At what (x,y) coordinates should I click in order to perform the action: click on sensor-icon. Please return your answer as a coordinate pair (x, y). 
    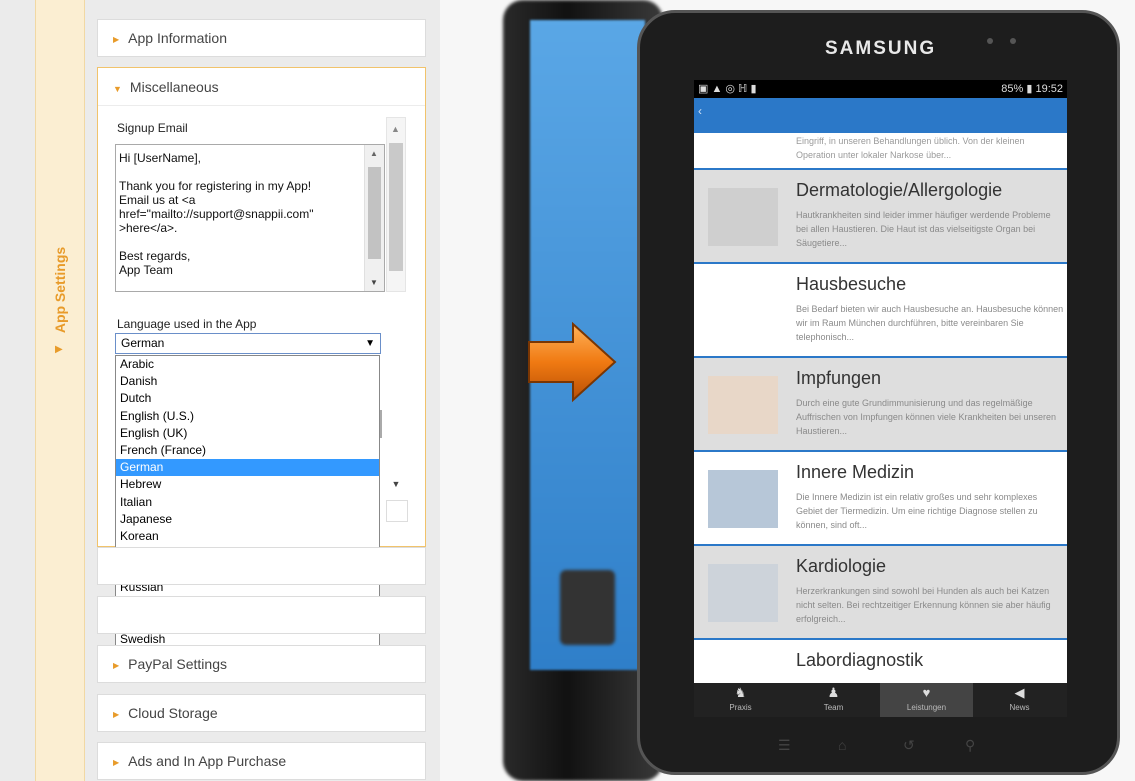
    Looking at the image, I should click on (1013, 41).